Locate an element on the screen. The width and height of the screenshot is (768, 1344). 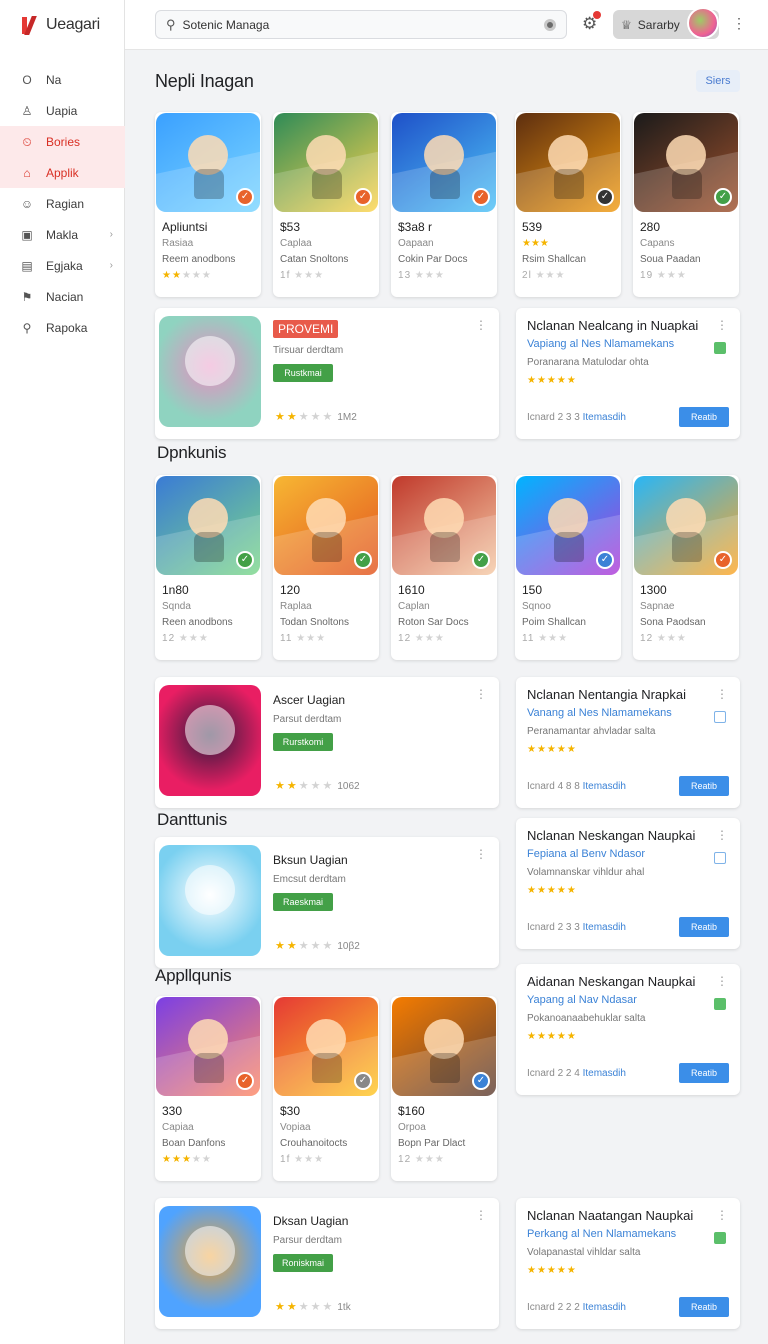
app-rating: 1f ★★★ is located at coordinates (302, 1159).